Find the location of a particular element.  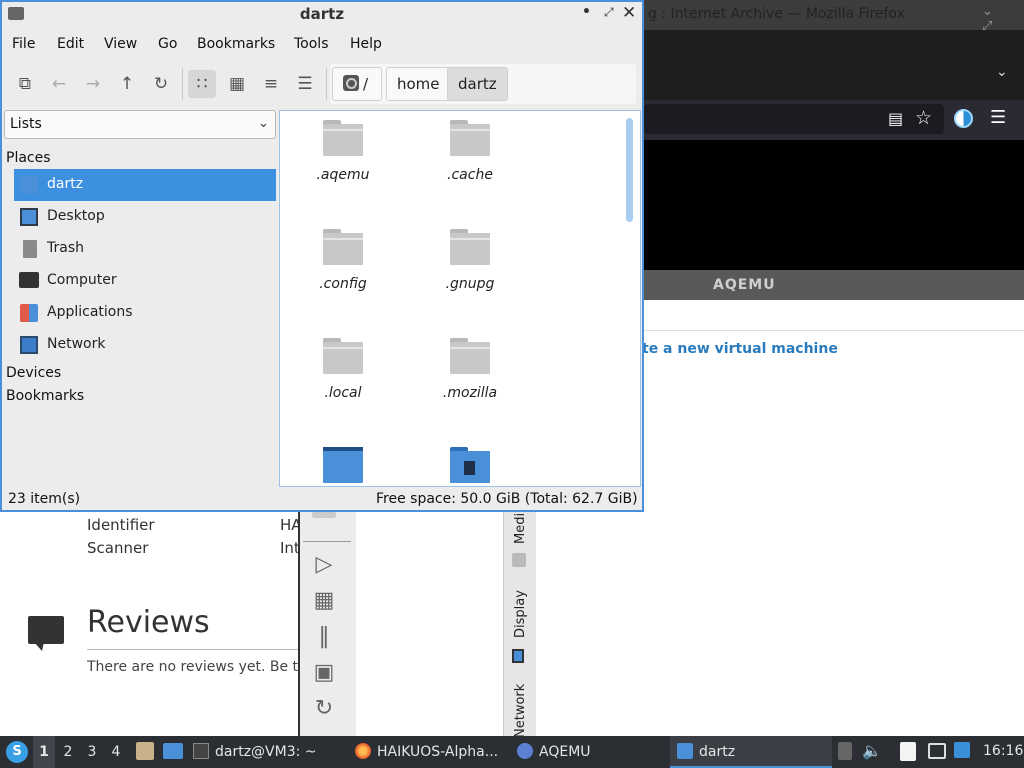

workspace-1: 1 is located at coordinates (44, 752).